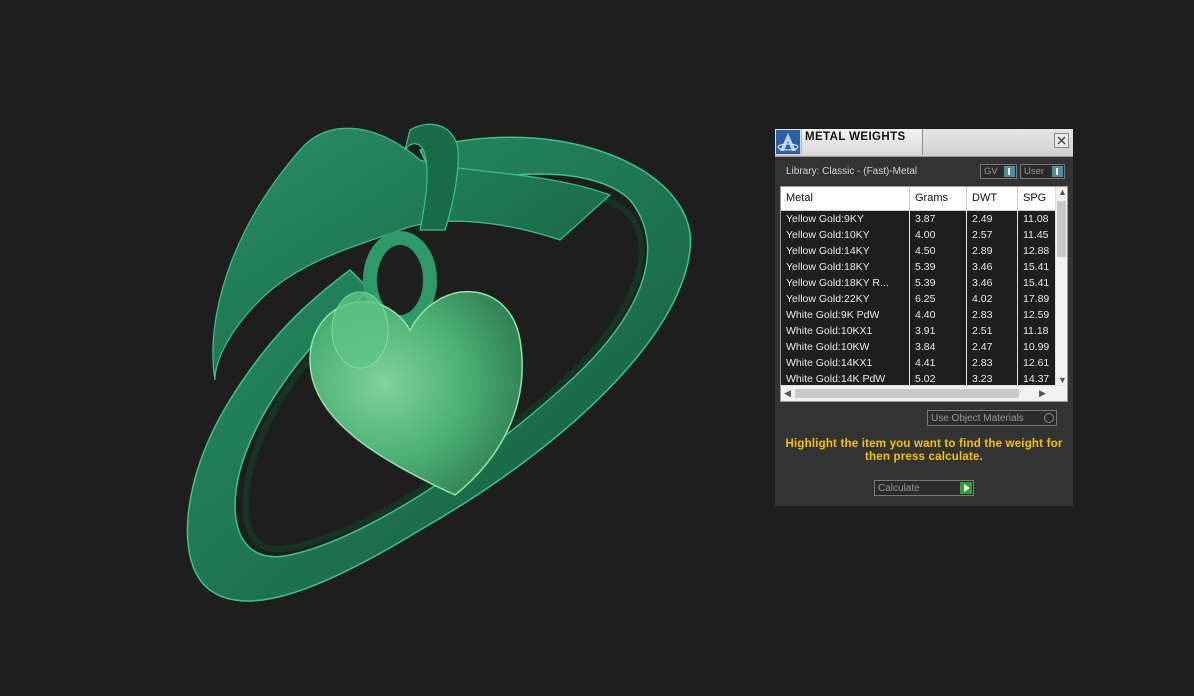 This screenshot has height=696, width=1194. I want to click on cell-dwt: 2.47, so click(982, 347).